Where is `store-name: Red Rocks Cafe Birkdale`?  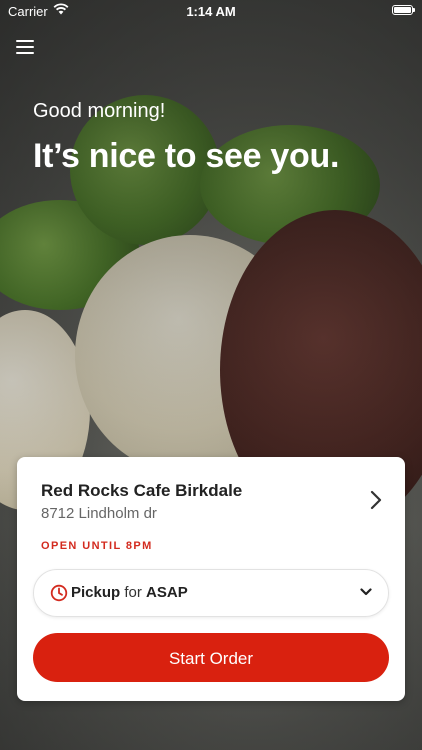 store-name: Red Rocks Cafe Birkdale is located at coordinates (142, 490).